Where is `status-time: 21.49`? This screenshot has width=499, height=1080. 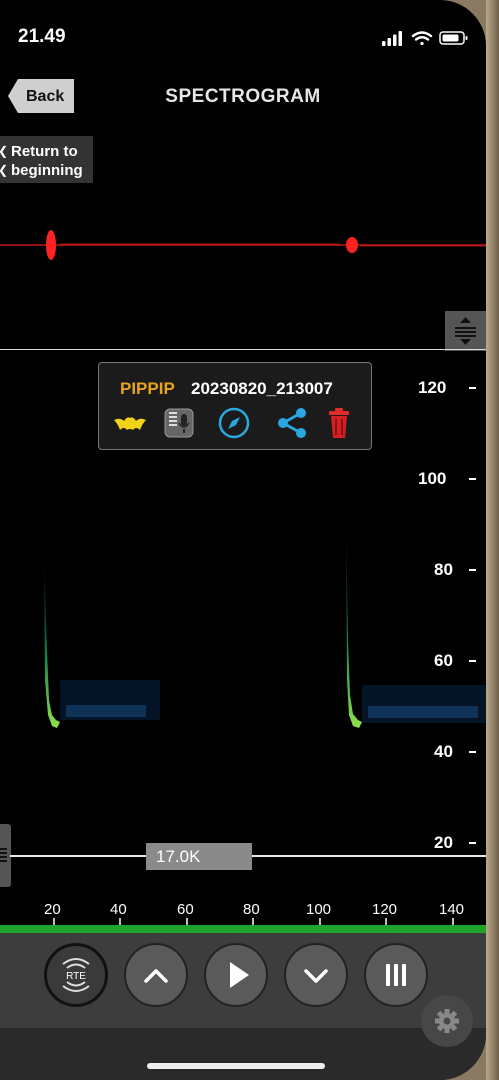
status-time: 21.49 is located at coordinates (42, 36).